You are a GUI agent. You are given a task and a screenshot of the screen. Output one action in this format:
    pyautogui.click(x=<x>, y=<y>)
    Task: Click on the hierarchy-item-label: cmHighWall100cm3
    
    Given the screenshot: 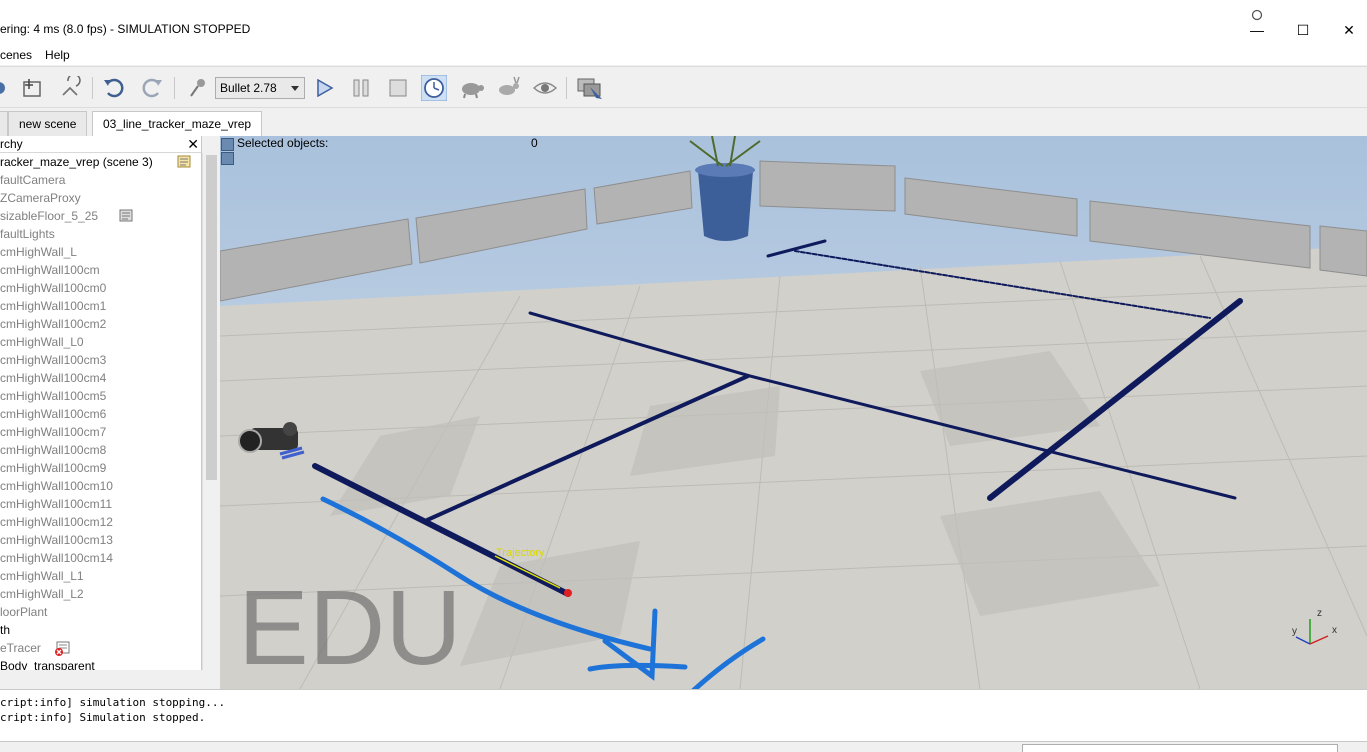 What is the action you would take?
    pyautogui.click(x=53, y=360)
    